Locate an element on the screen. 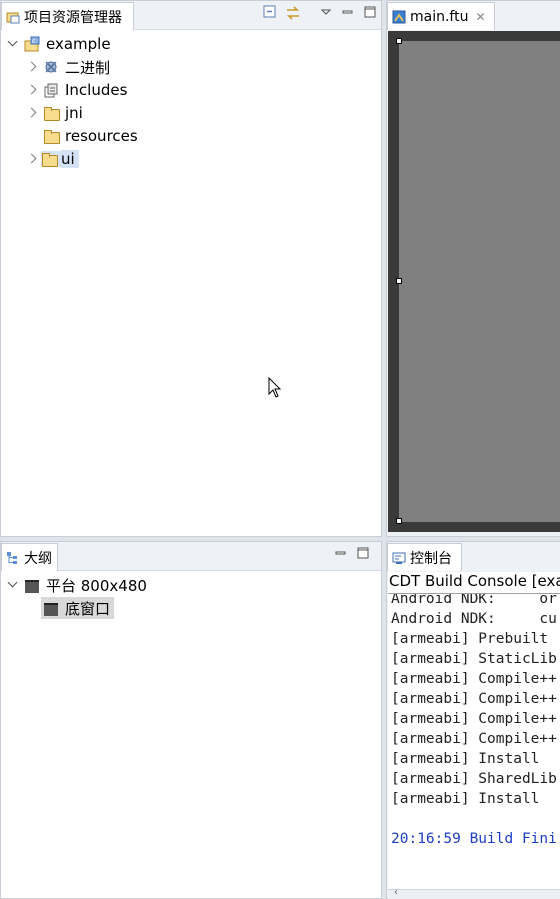  mouse-cursor-icon is located at coordinates (275, 389).